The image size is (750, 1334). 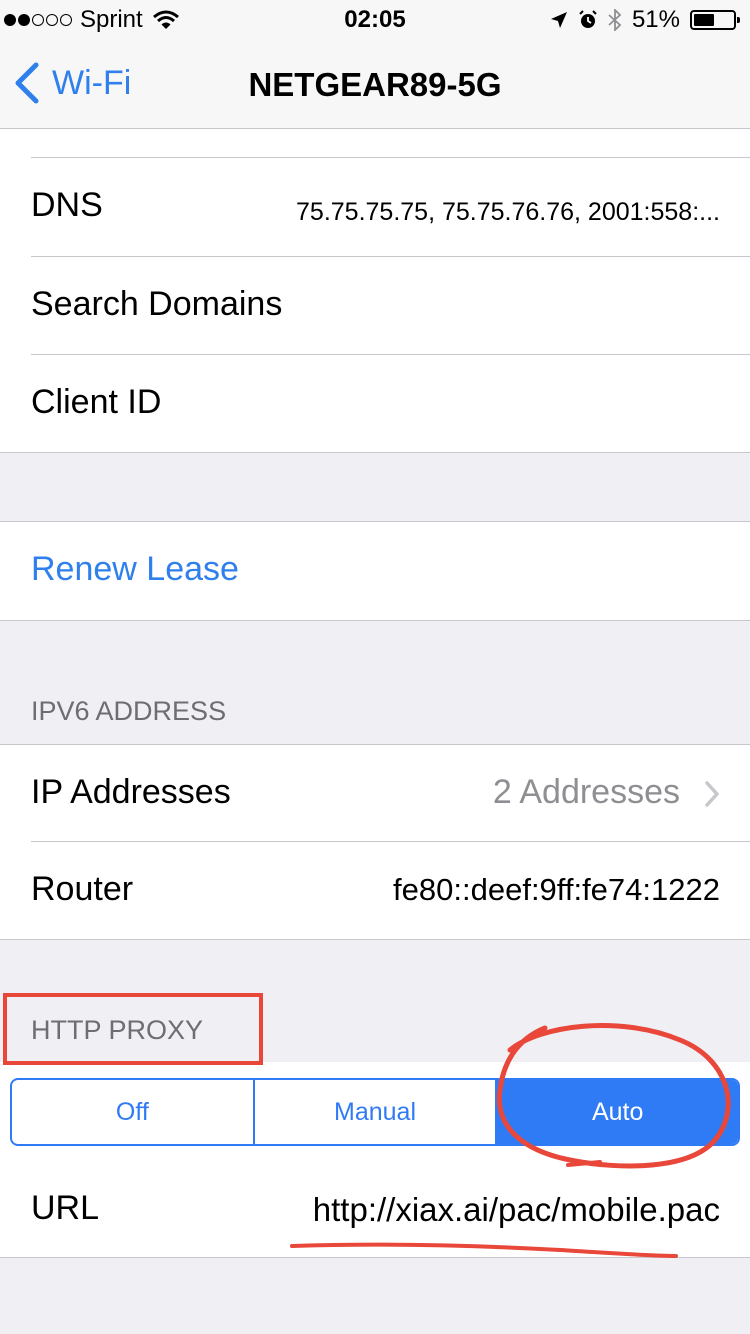 I want to click on page-title: NETGEAR89-5G, so click(x=375, y=84).